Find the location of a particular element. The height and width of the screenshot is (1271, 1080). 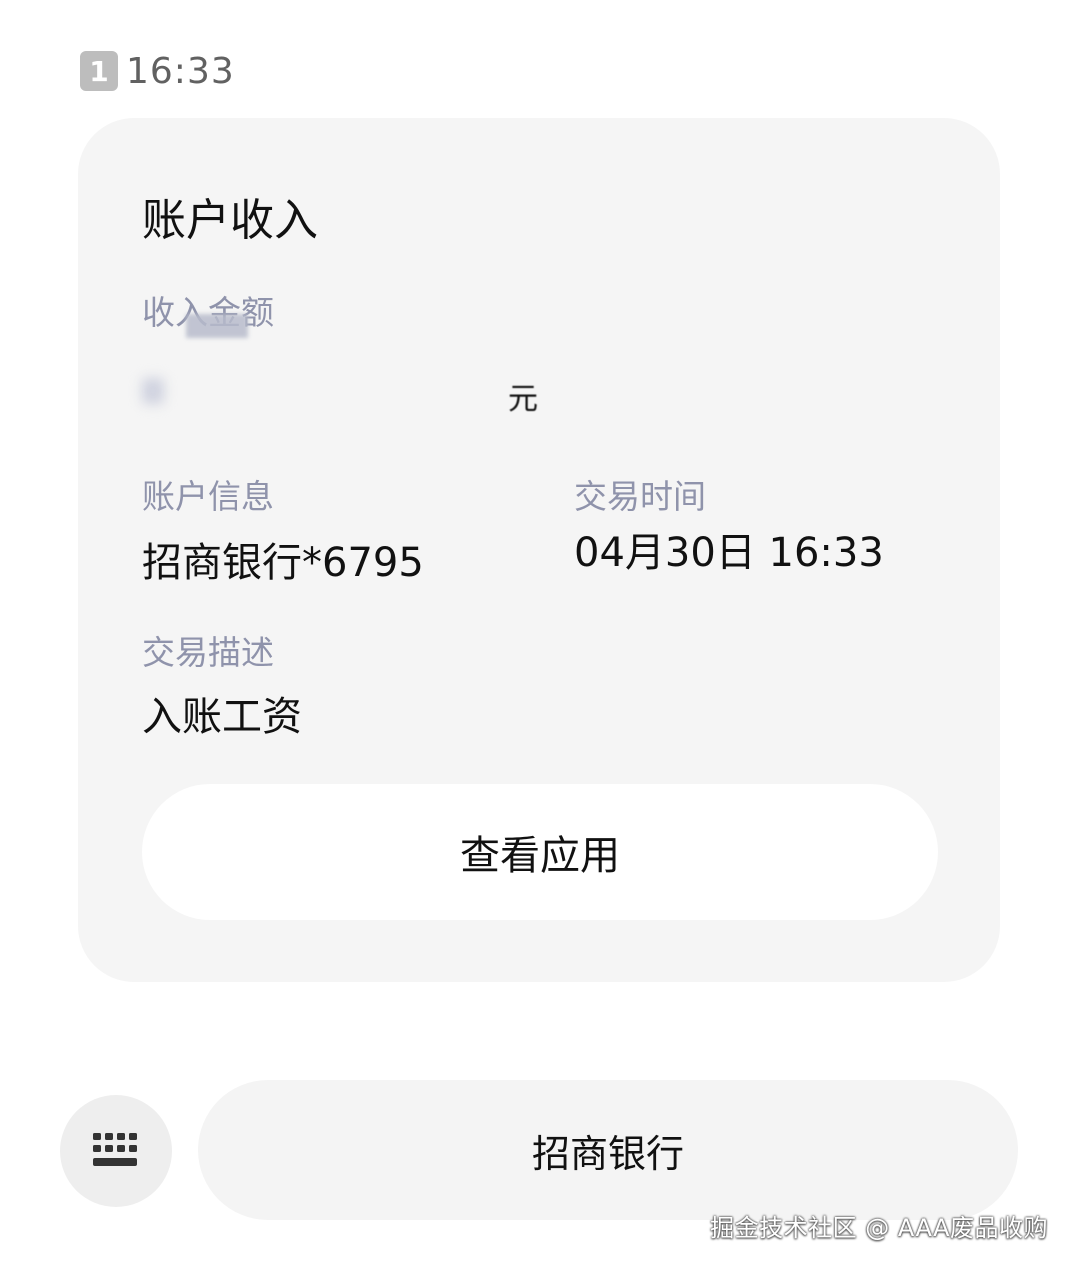

bank-menu-button: 招商银行 is located at coordinates (608, 1150).